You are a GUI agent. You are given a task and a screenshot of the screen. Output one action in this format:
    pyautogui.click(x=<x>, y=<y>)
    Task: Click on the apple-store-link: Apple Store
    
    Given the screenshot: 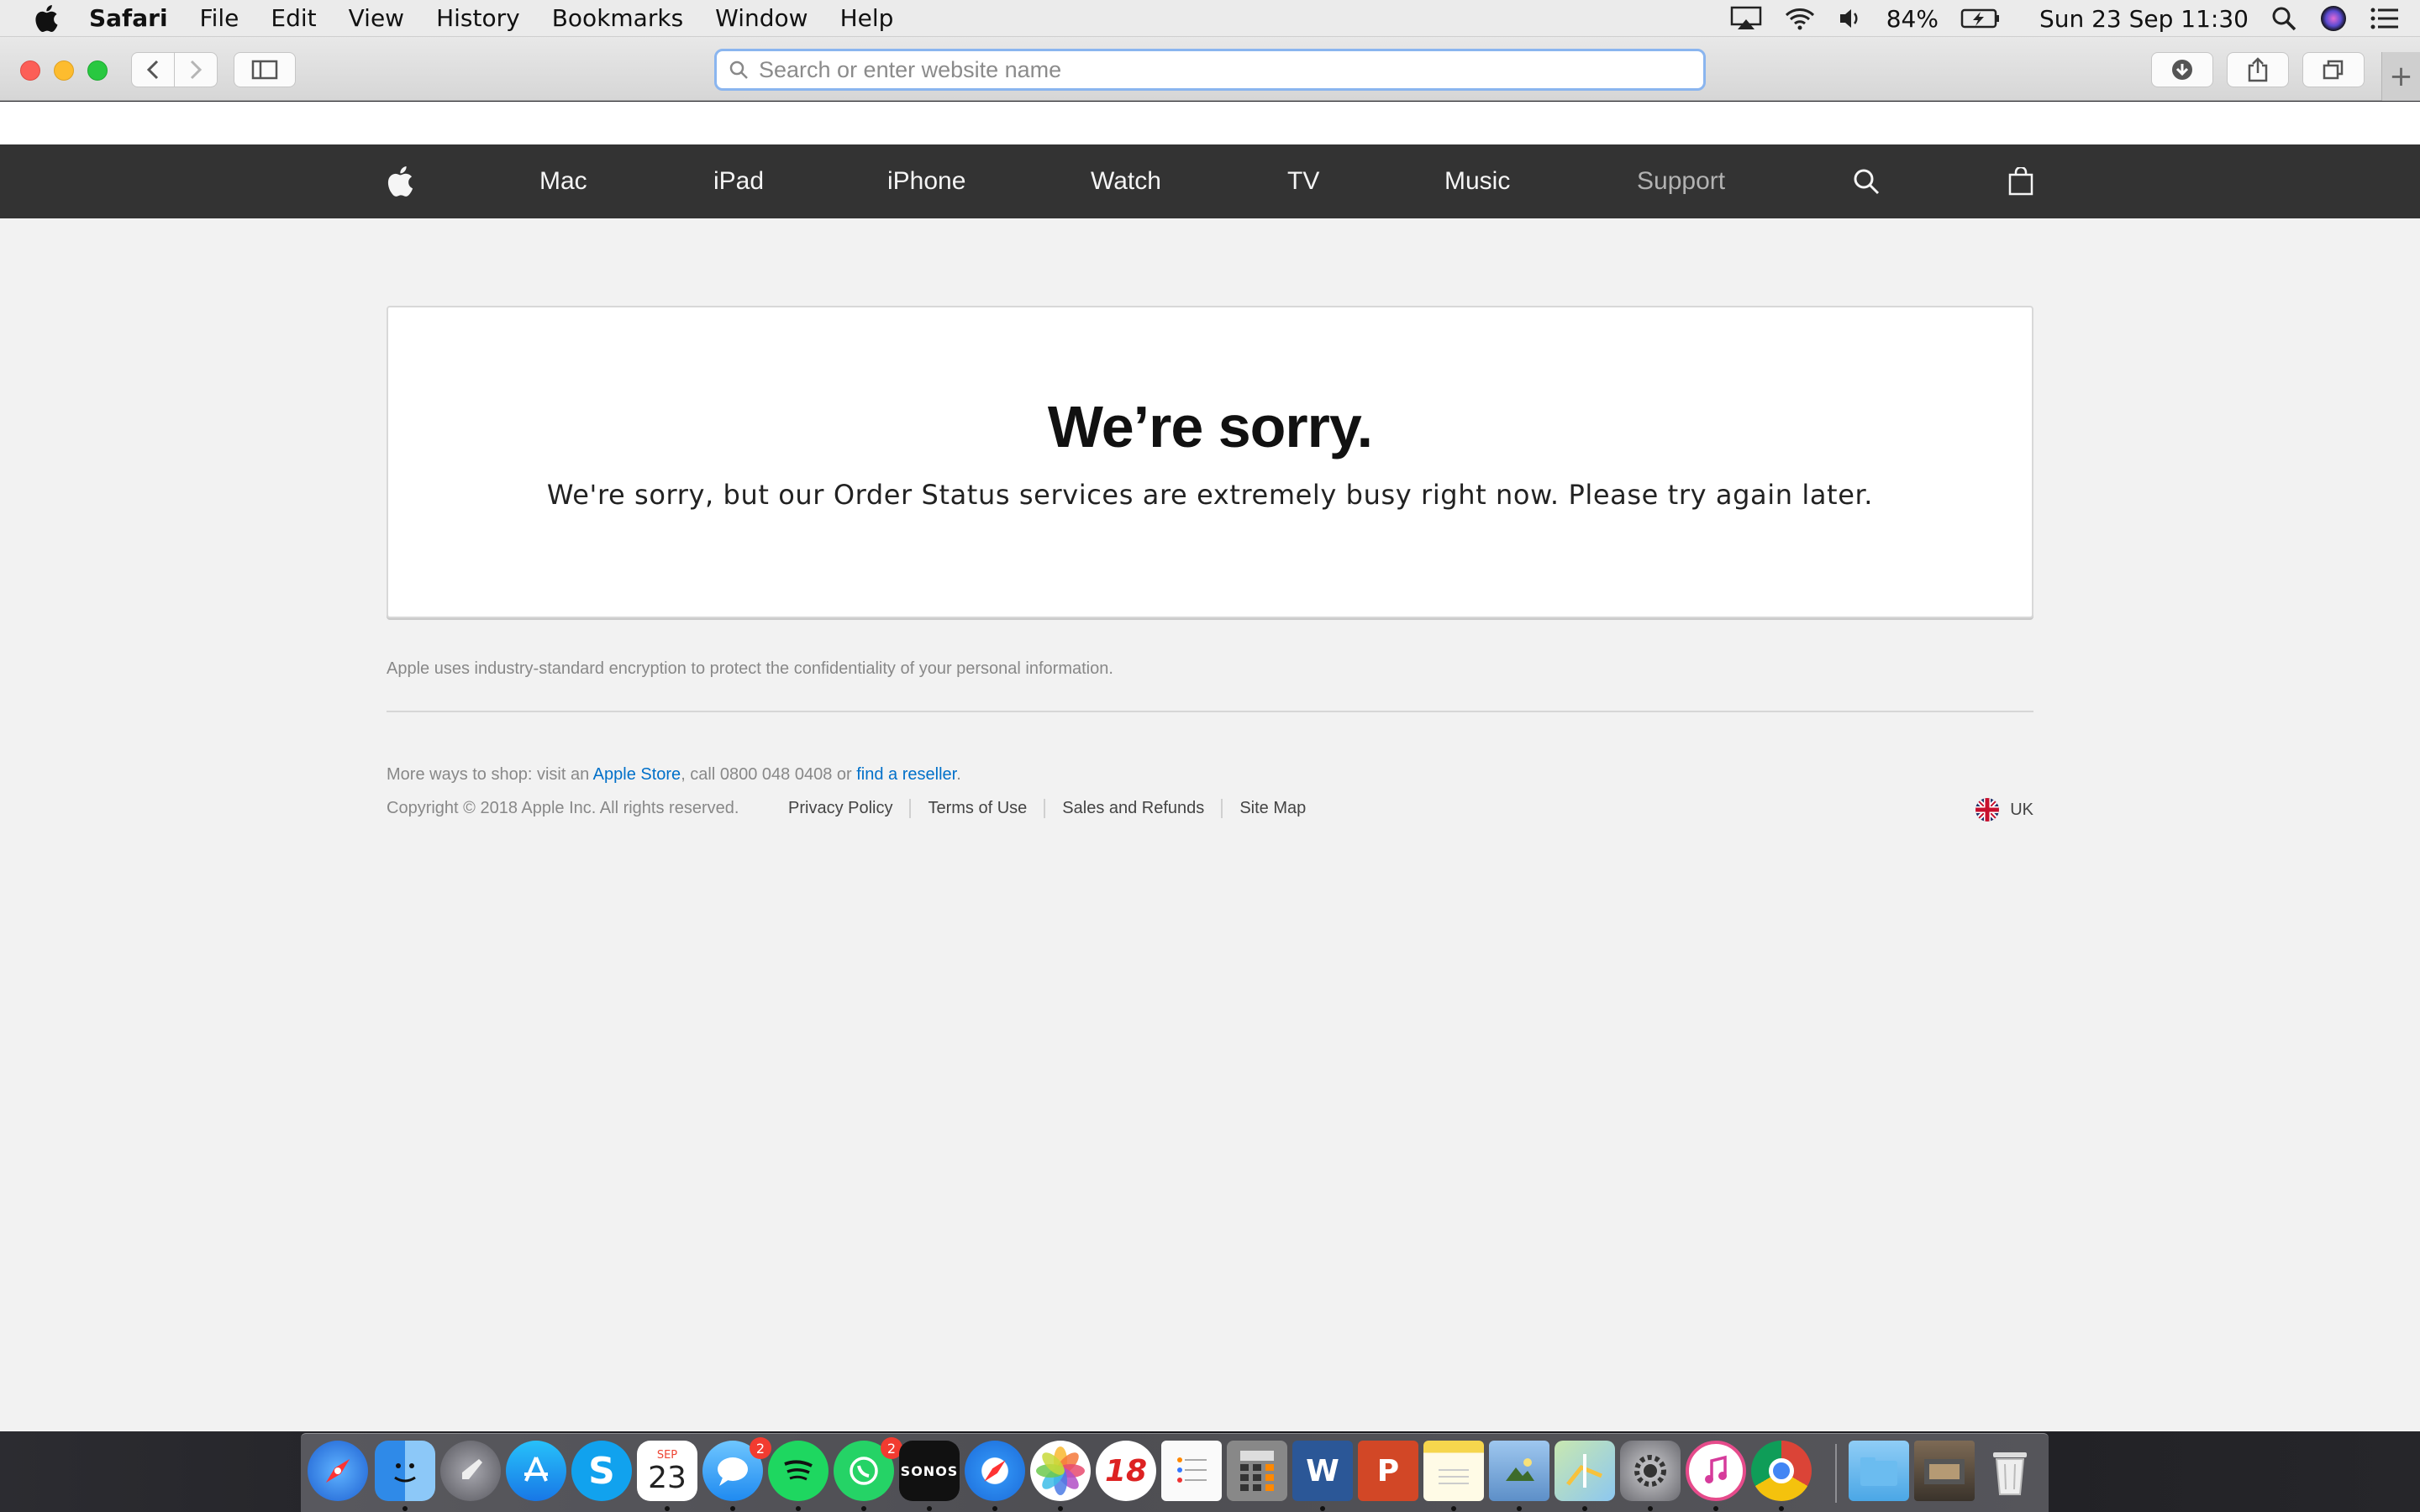 What is the action you would take?
    pyautogui.click(x=637, y=774)
    